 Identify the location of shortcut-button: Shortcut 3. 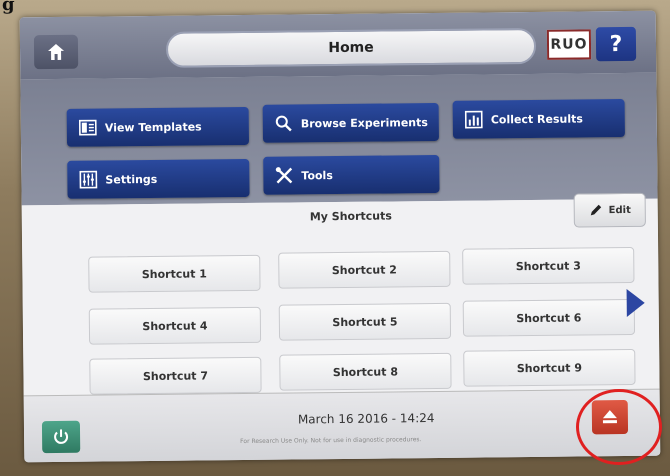
(548, 265).